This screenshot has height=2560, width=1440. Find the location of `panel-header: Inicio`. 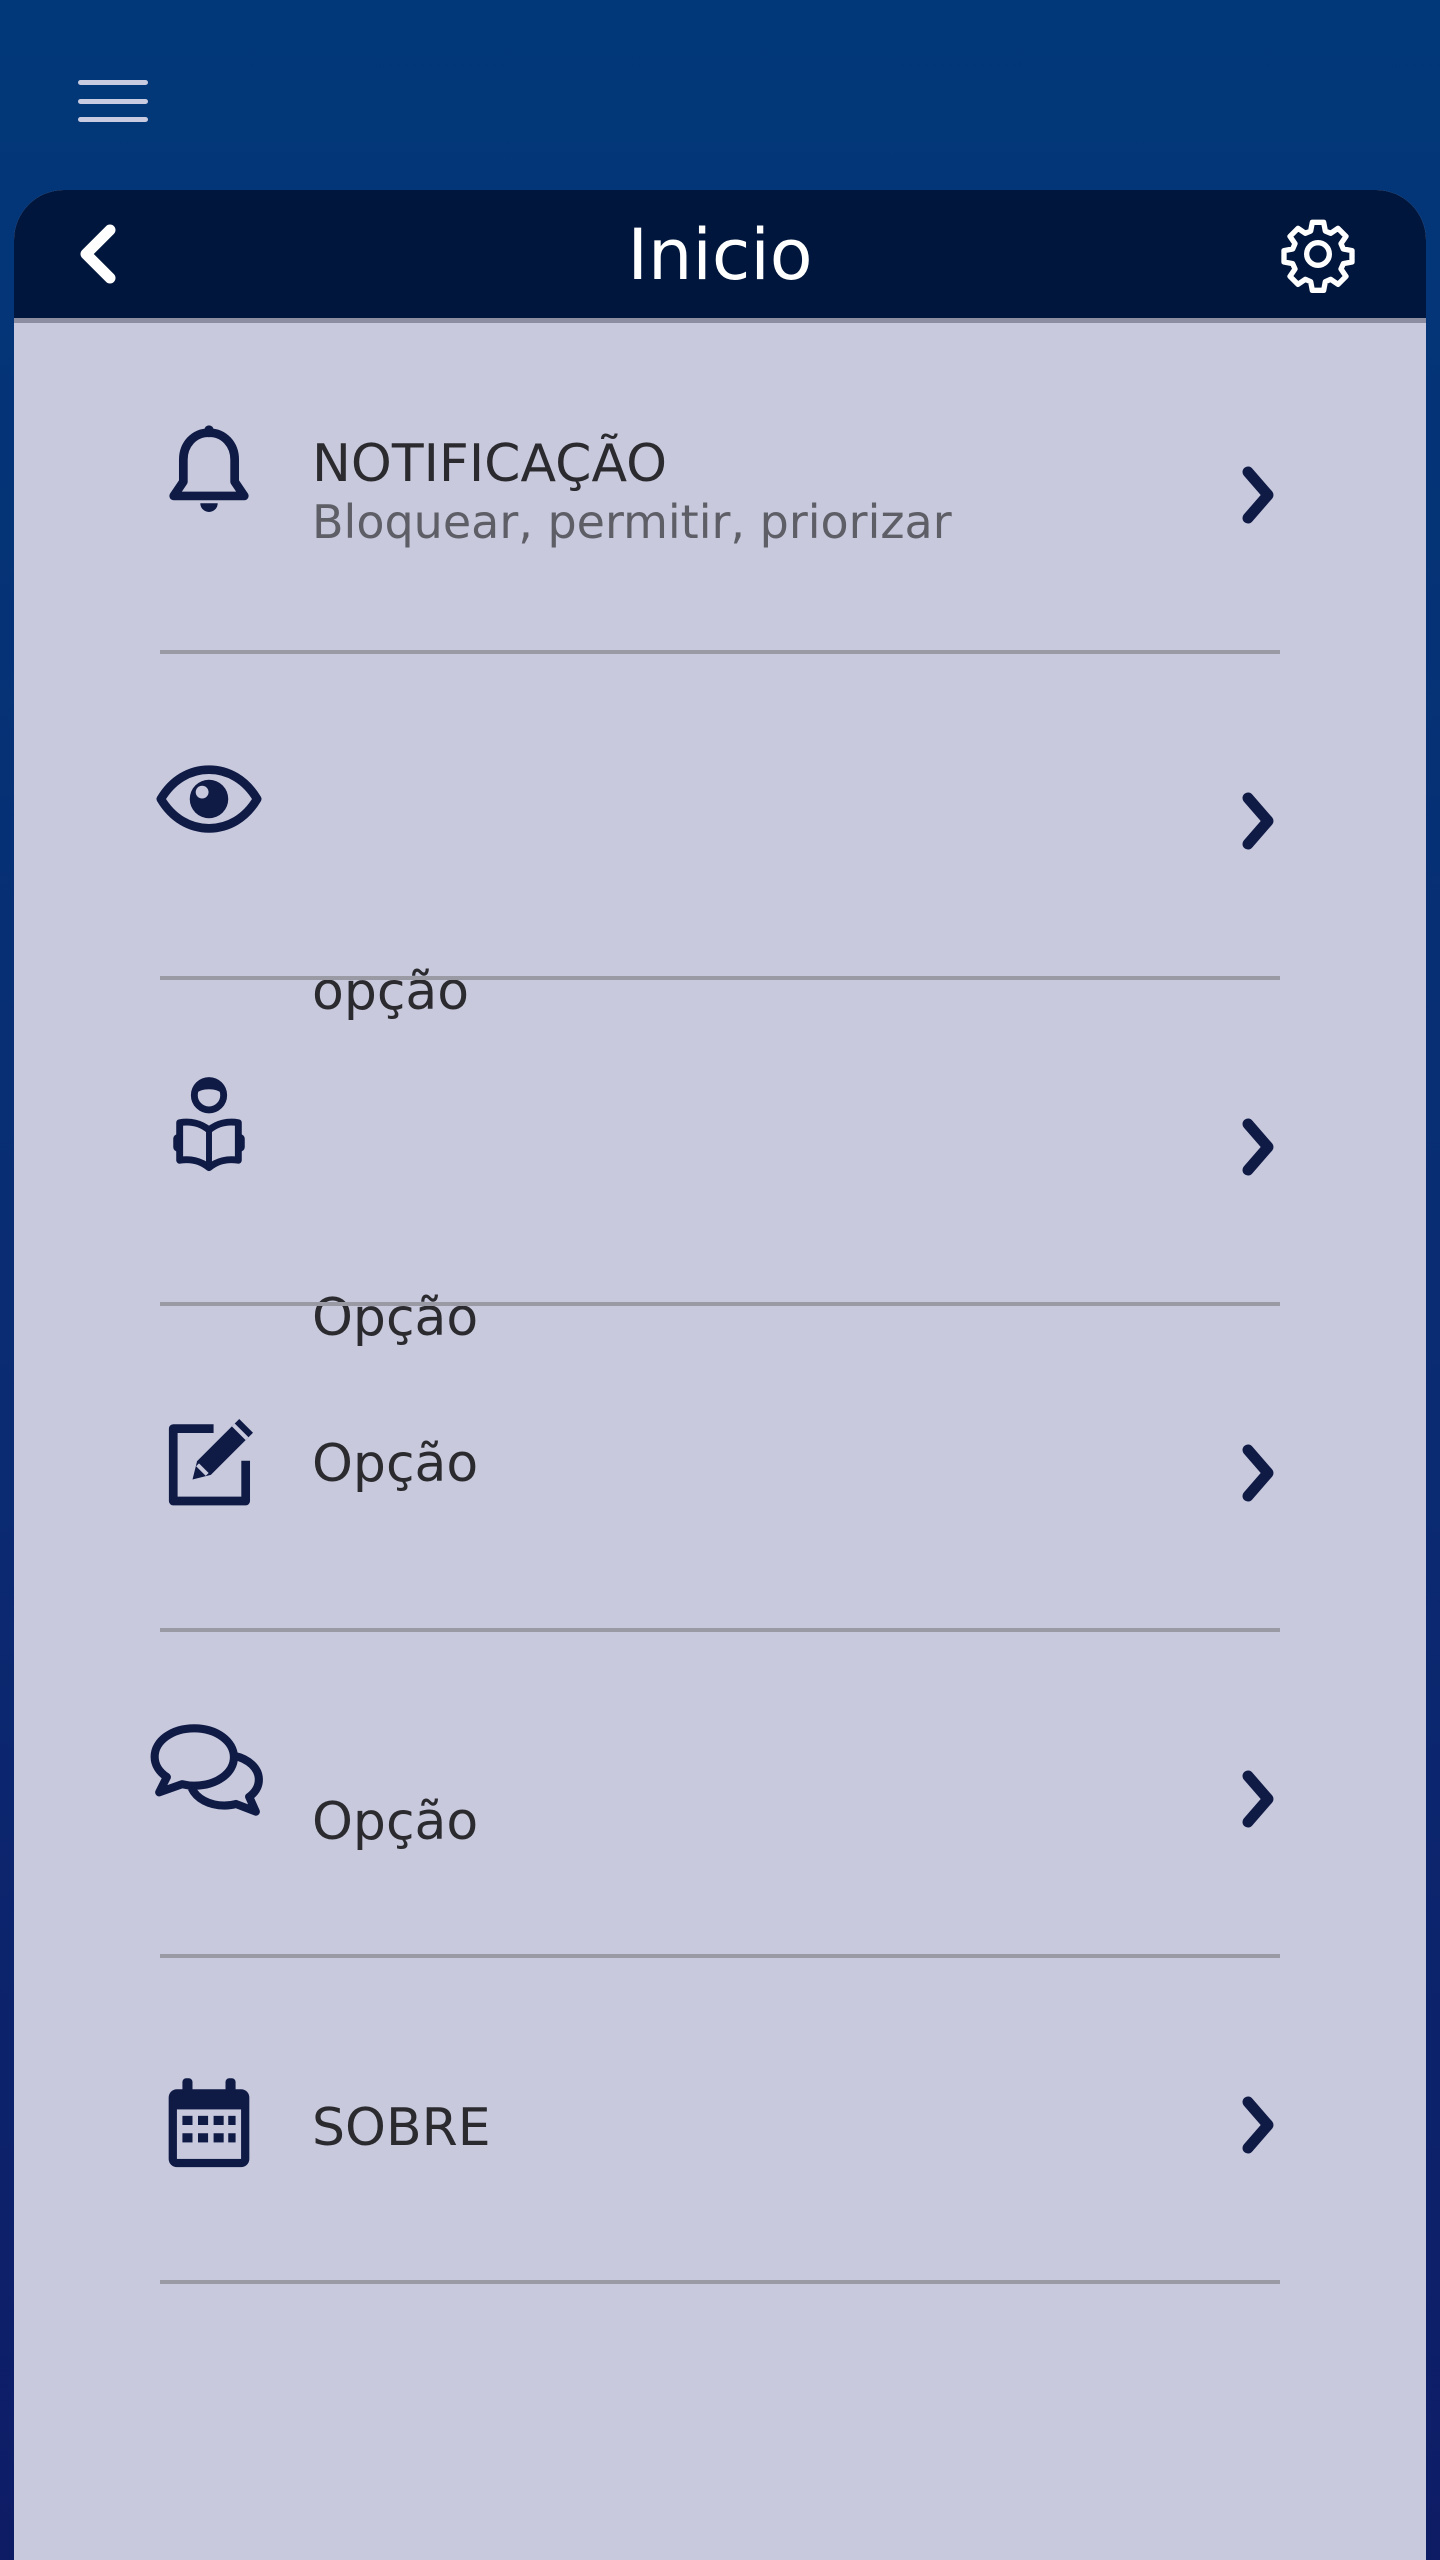

panel-header: Inicio is located at coordinates (720, 256).